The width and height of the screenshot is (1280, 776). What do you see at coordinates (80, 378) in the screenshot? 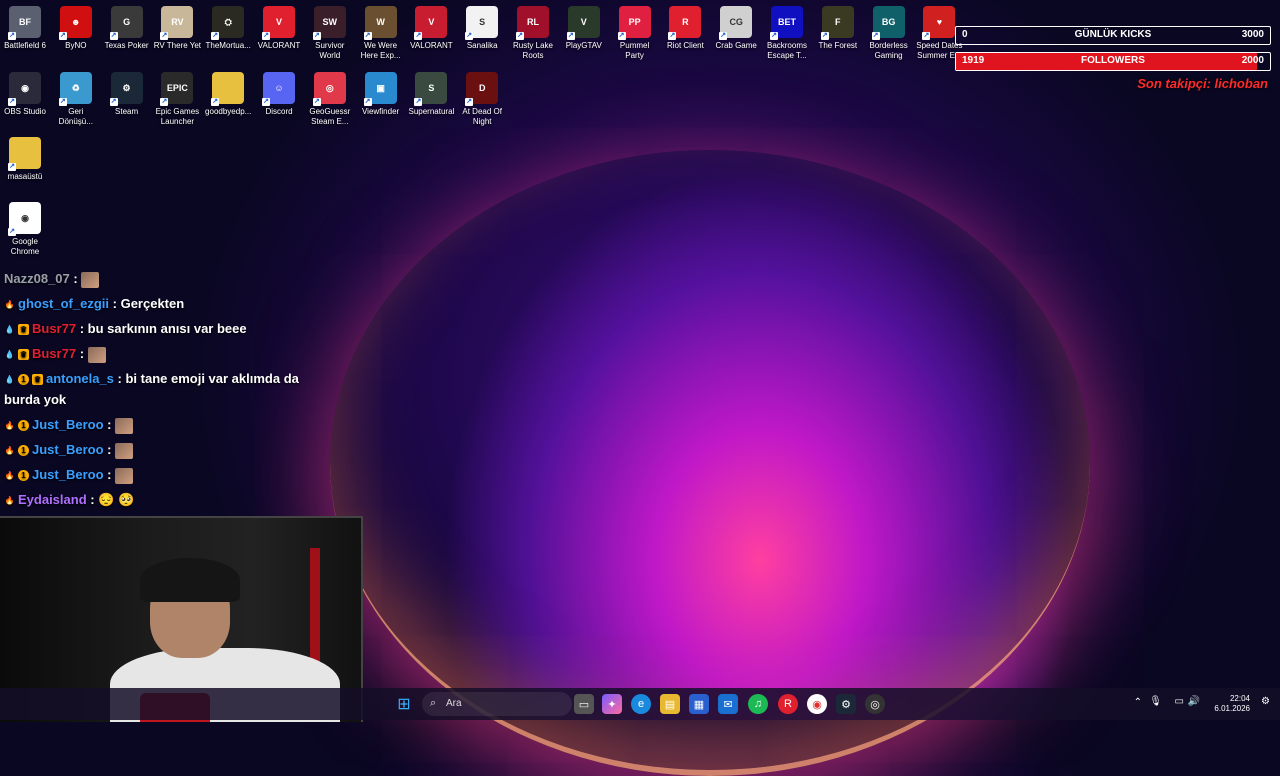
I see `chat-username: antonela_s` at bounding box center [80, 378].